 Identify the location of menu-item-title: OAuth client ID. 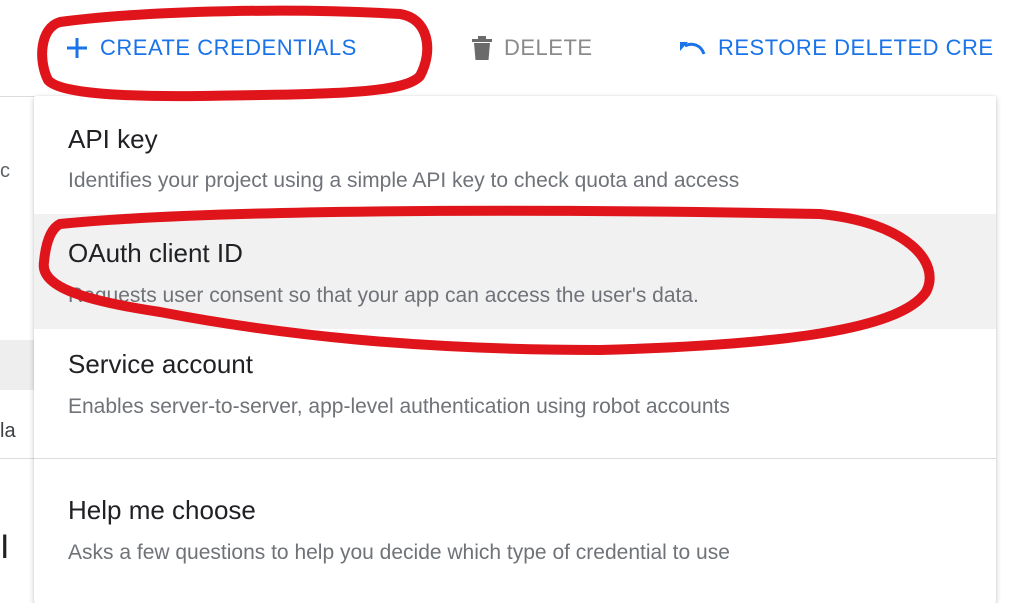
(155, 253).